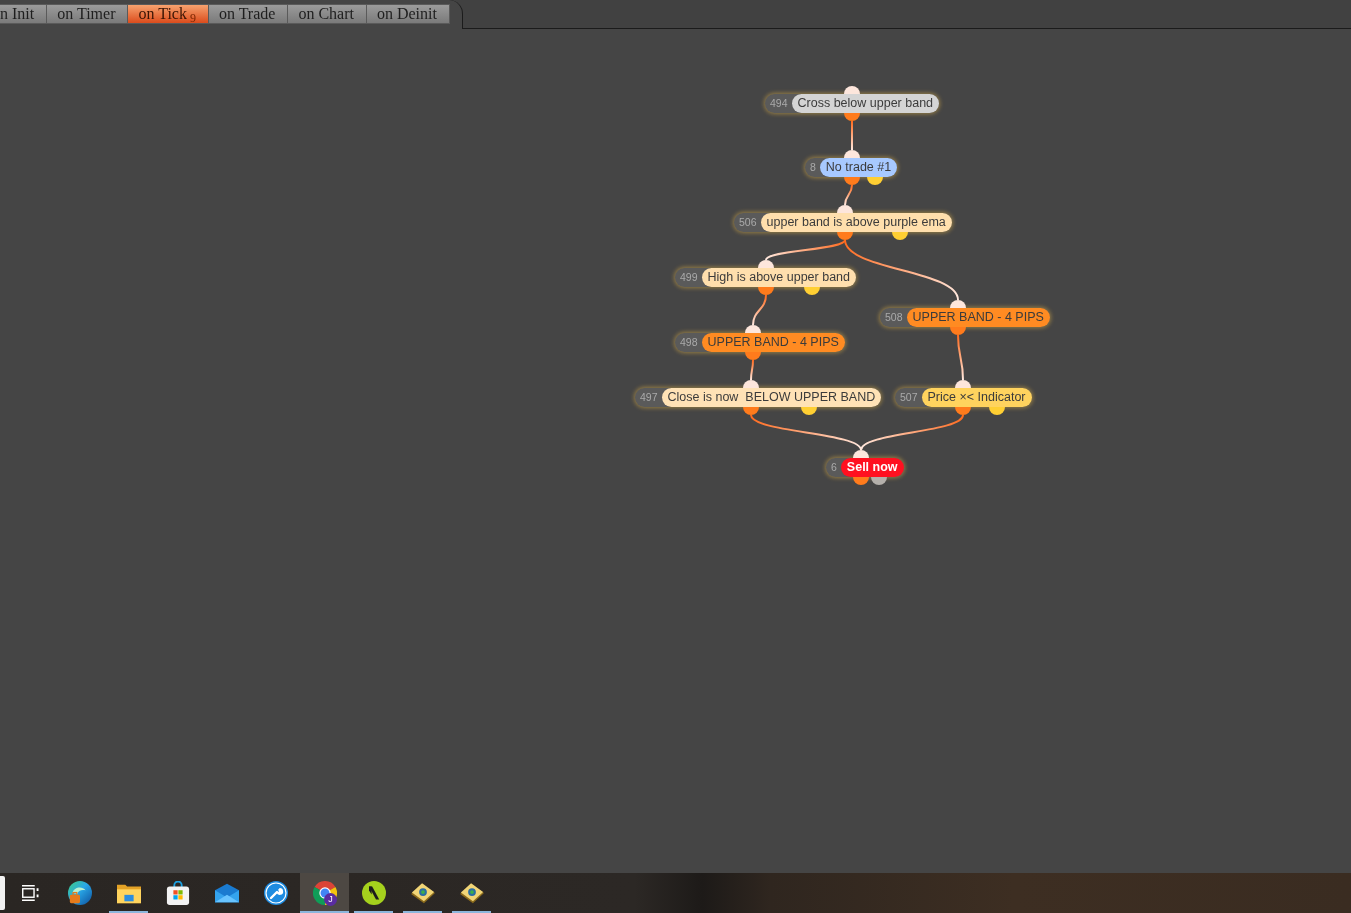 This screenshot has width=1351, height=913. I want to click on tab-count: 9, so click(192, 18).